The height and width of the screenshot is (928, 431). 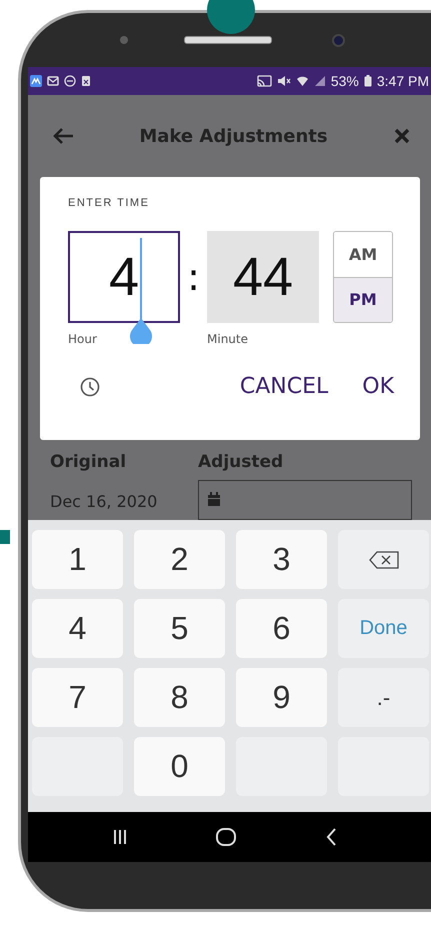 What do you see at coordinates (241, 462) in the screenshot?
I see `column-heading: Adjusted` at bounding box center [241, 462].